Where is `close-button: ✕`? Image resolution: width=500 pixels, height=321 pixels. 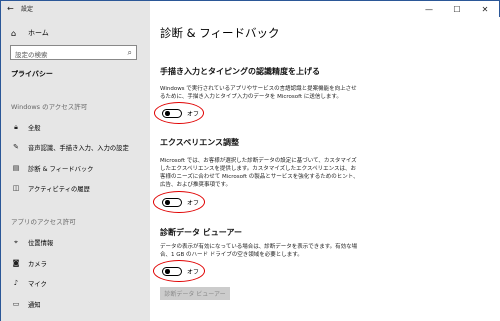
close-button: ✕ is located at coordinates (485, 9).